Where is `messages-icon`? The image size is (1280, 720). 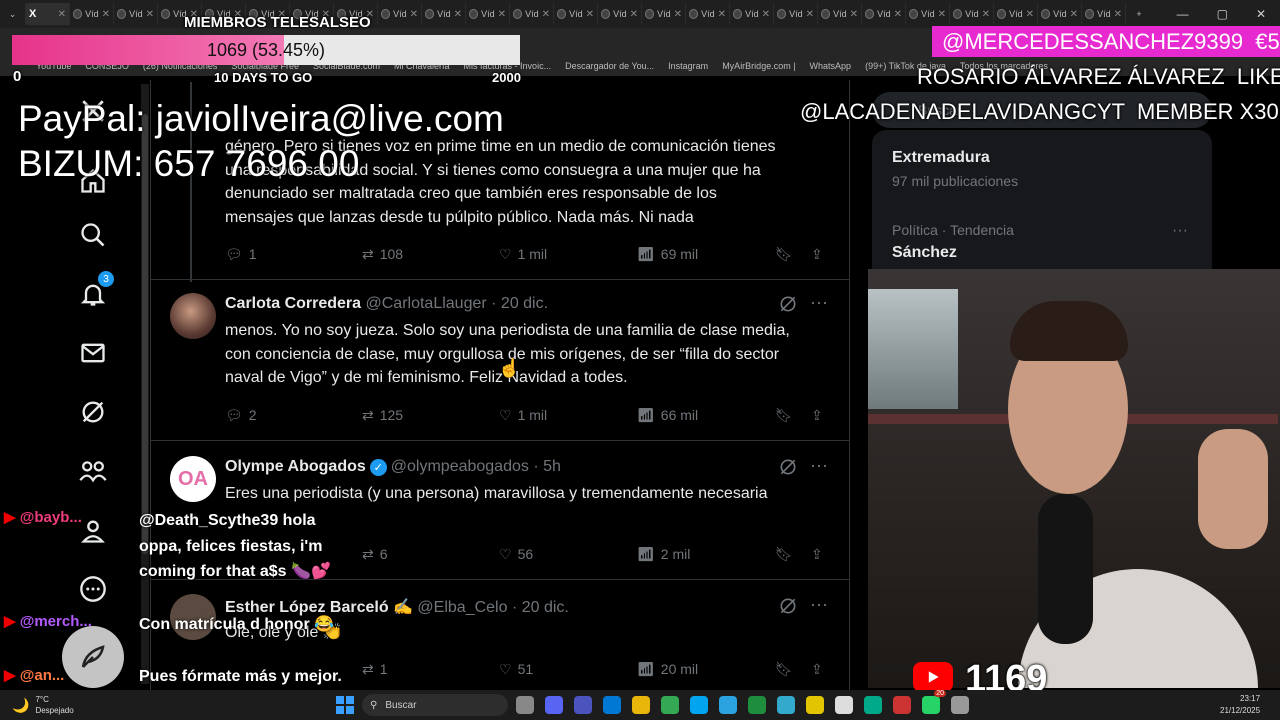
messages-icon is located at coordinates (93, 353).